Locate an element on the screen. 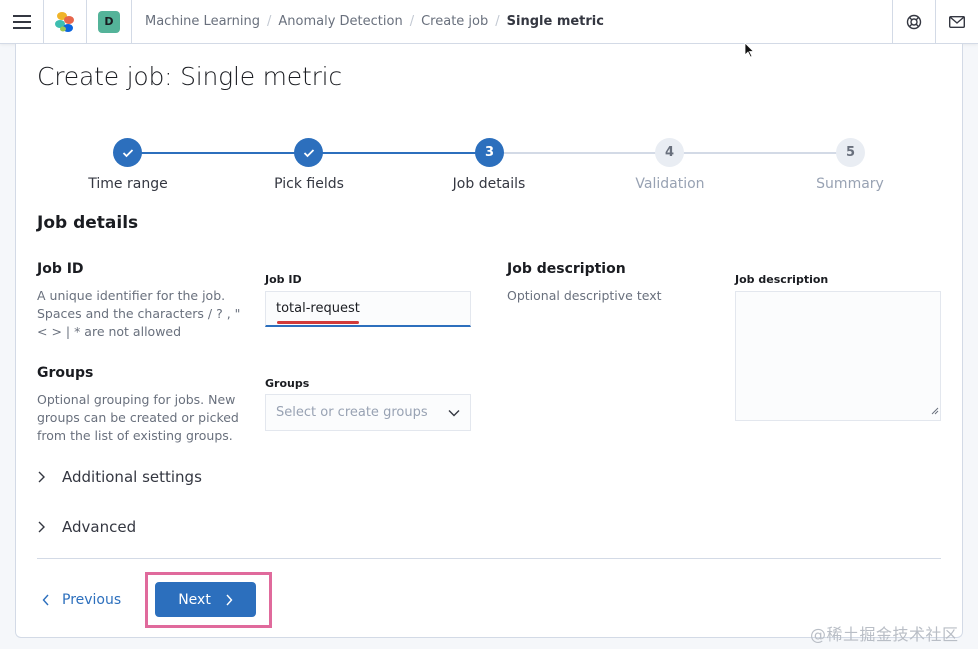  footer-divider is located at coordinates (489, 558).